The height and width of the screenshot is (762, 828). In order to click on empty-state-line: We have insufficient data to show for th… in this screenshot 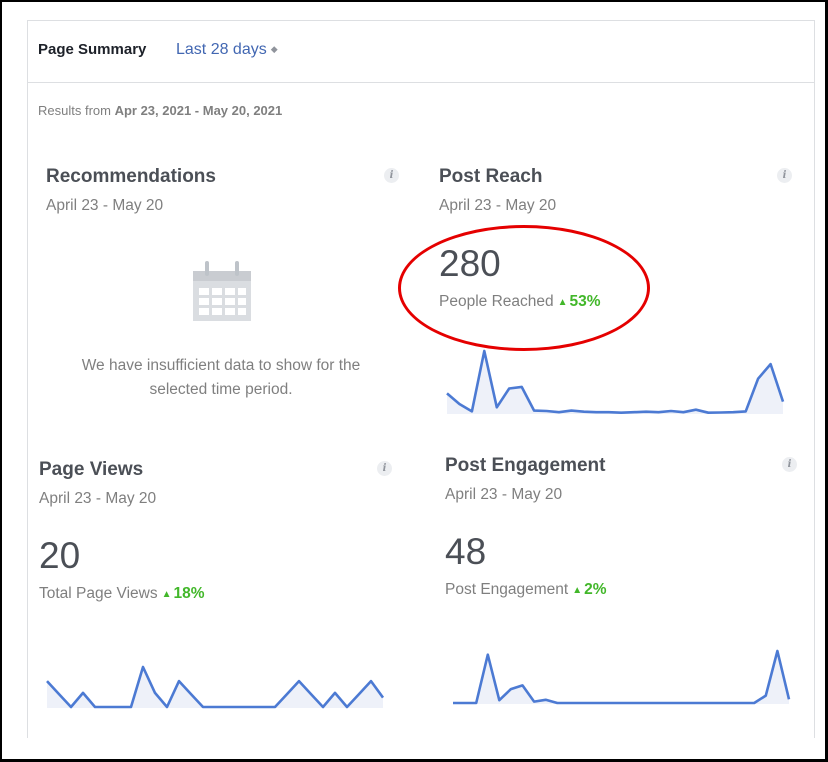, I will do `click(221, 365)`.